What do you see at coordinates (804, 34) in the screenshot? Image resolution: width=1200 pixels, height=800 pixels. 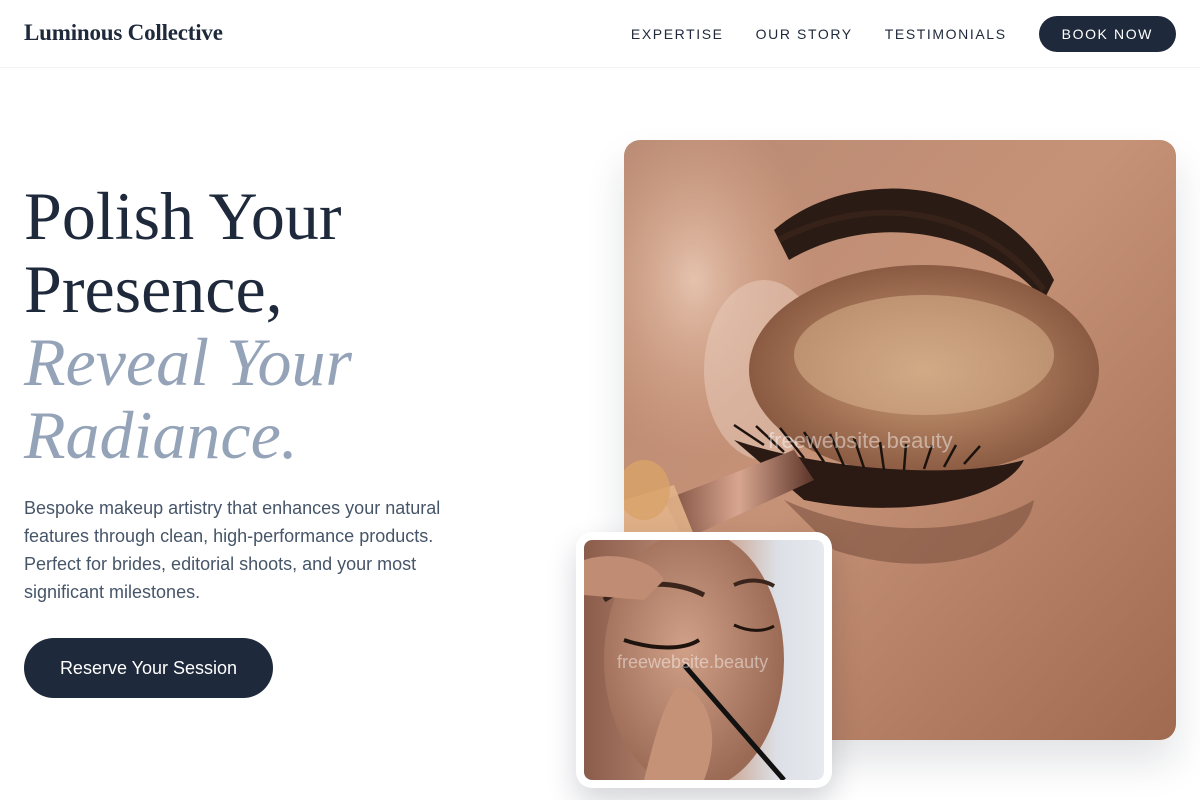 I see `nav-link-our-story: OUR STORY` at bounding box center [804, 34].